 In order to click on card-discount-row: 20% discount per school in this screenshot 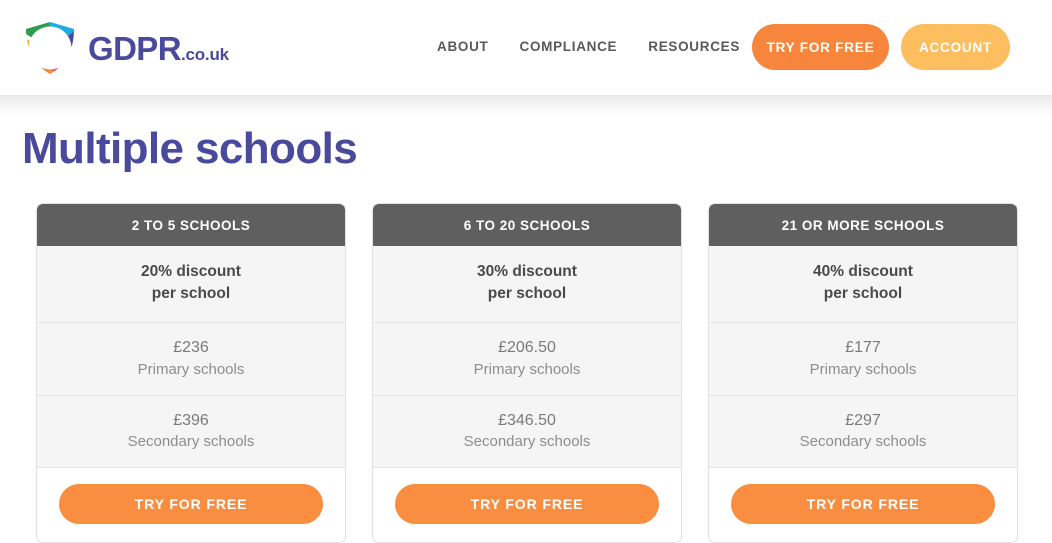, I will do `click(191, 284)`.